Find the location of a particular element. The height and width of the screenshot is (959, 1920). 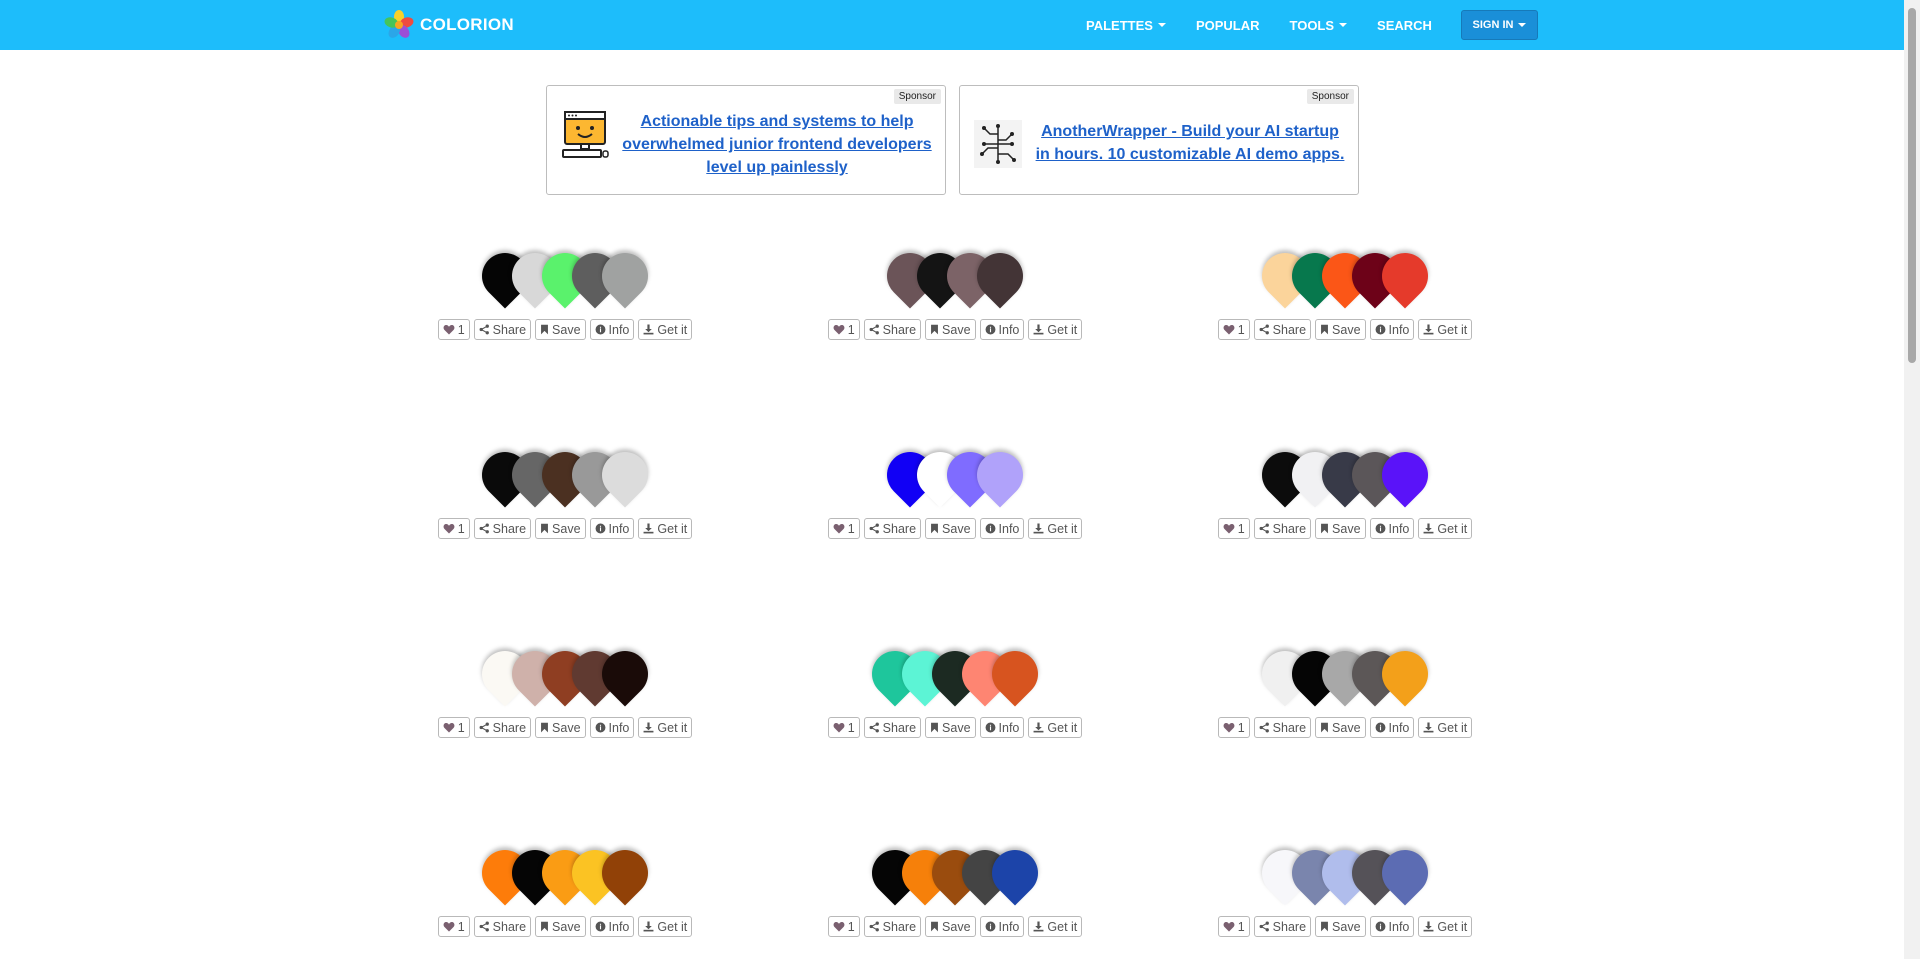

nav-search: SEARCH is located at coordinates (1404, 25).